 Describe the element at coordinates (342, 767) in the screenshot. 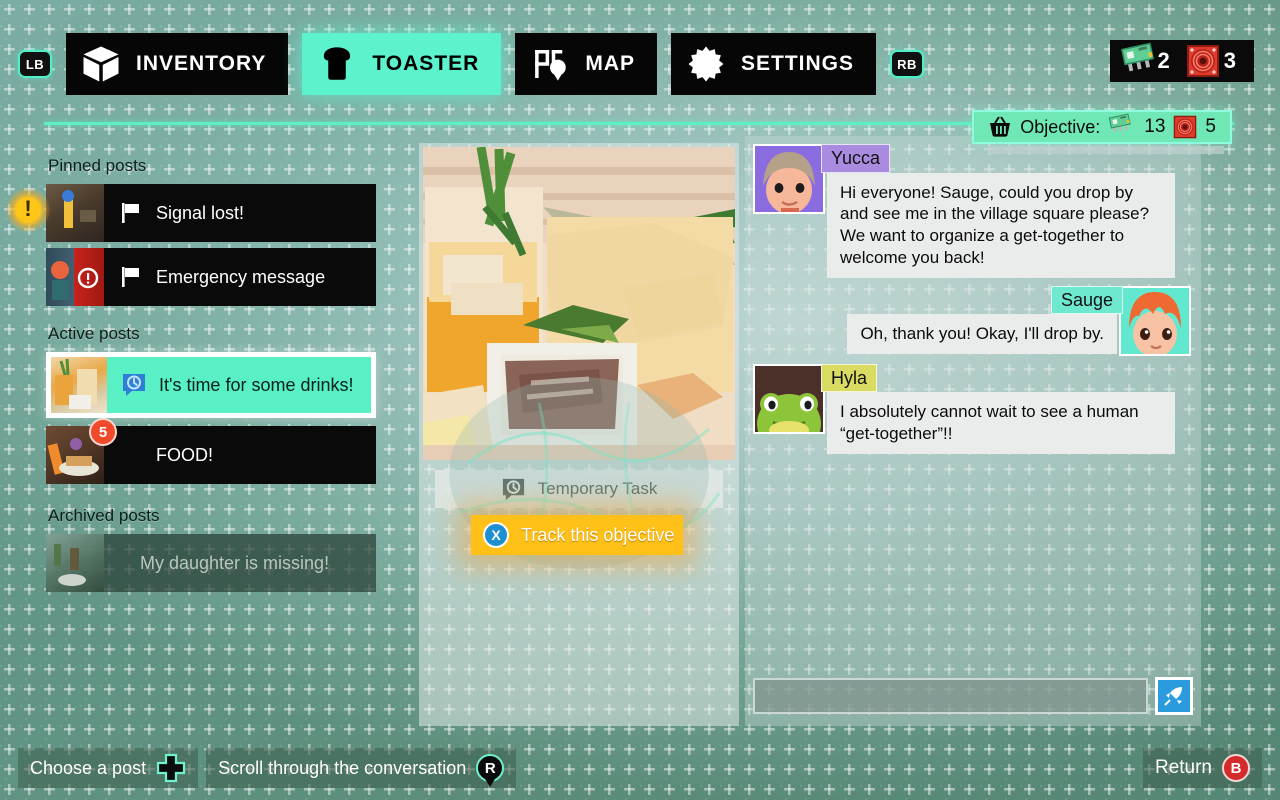

I see `hint-scroll-label: Scroll through the conversation` at that location.